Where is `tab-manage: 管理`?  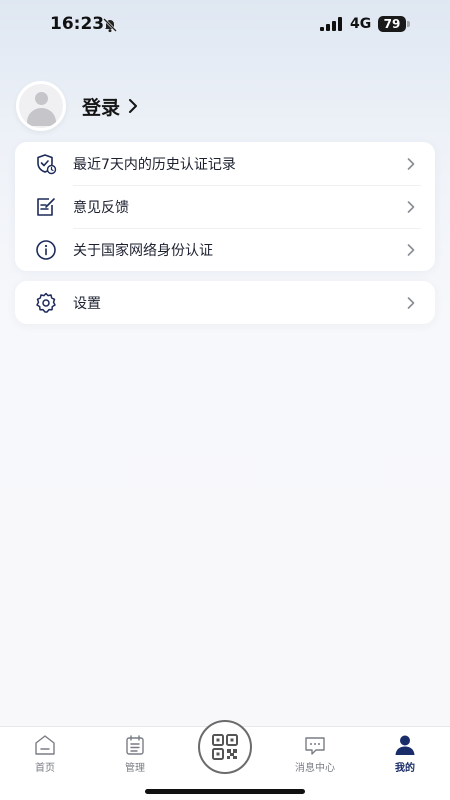 tab-manage: 管理 is located at coordinates (135, 757).